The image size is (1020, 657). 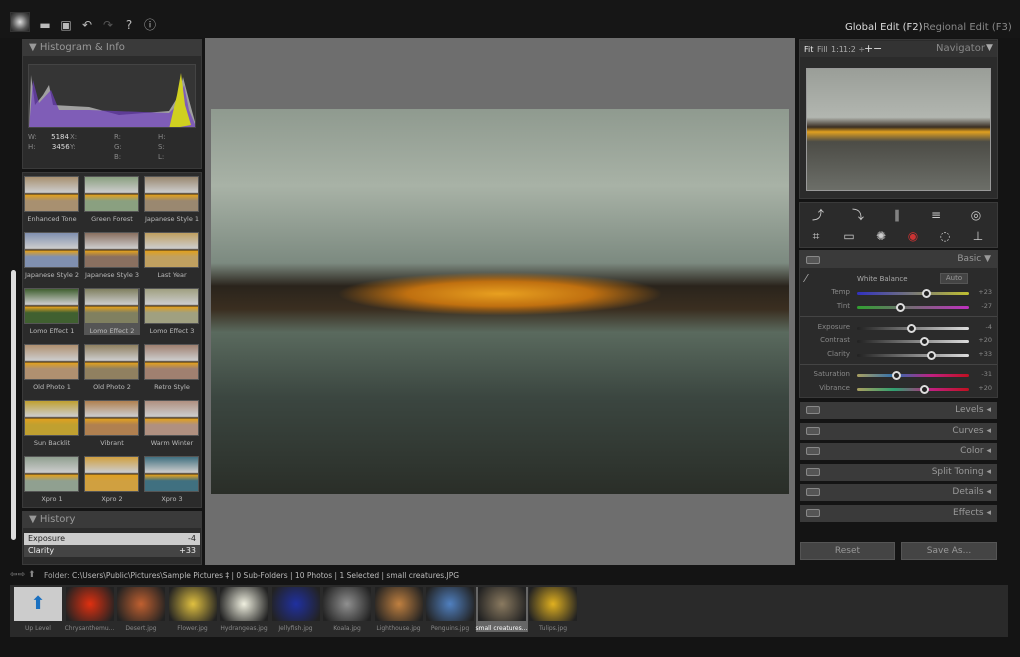 What do you see at coordinates (898, 513) in the screenshot?
I see `section-header: Effects ◂` at bounding box center [898, 513].